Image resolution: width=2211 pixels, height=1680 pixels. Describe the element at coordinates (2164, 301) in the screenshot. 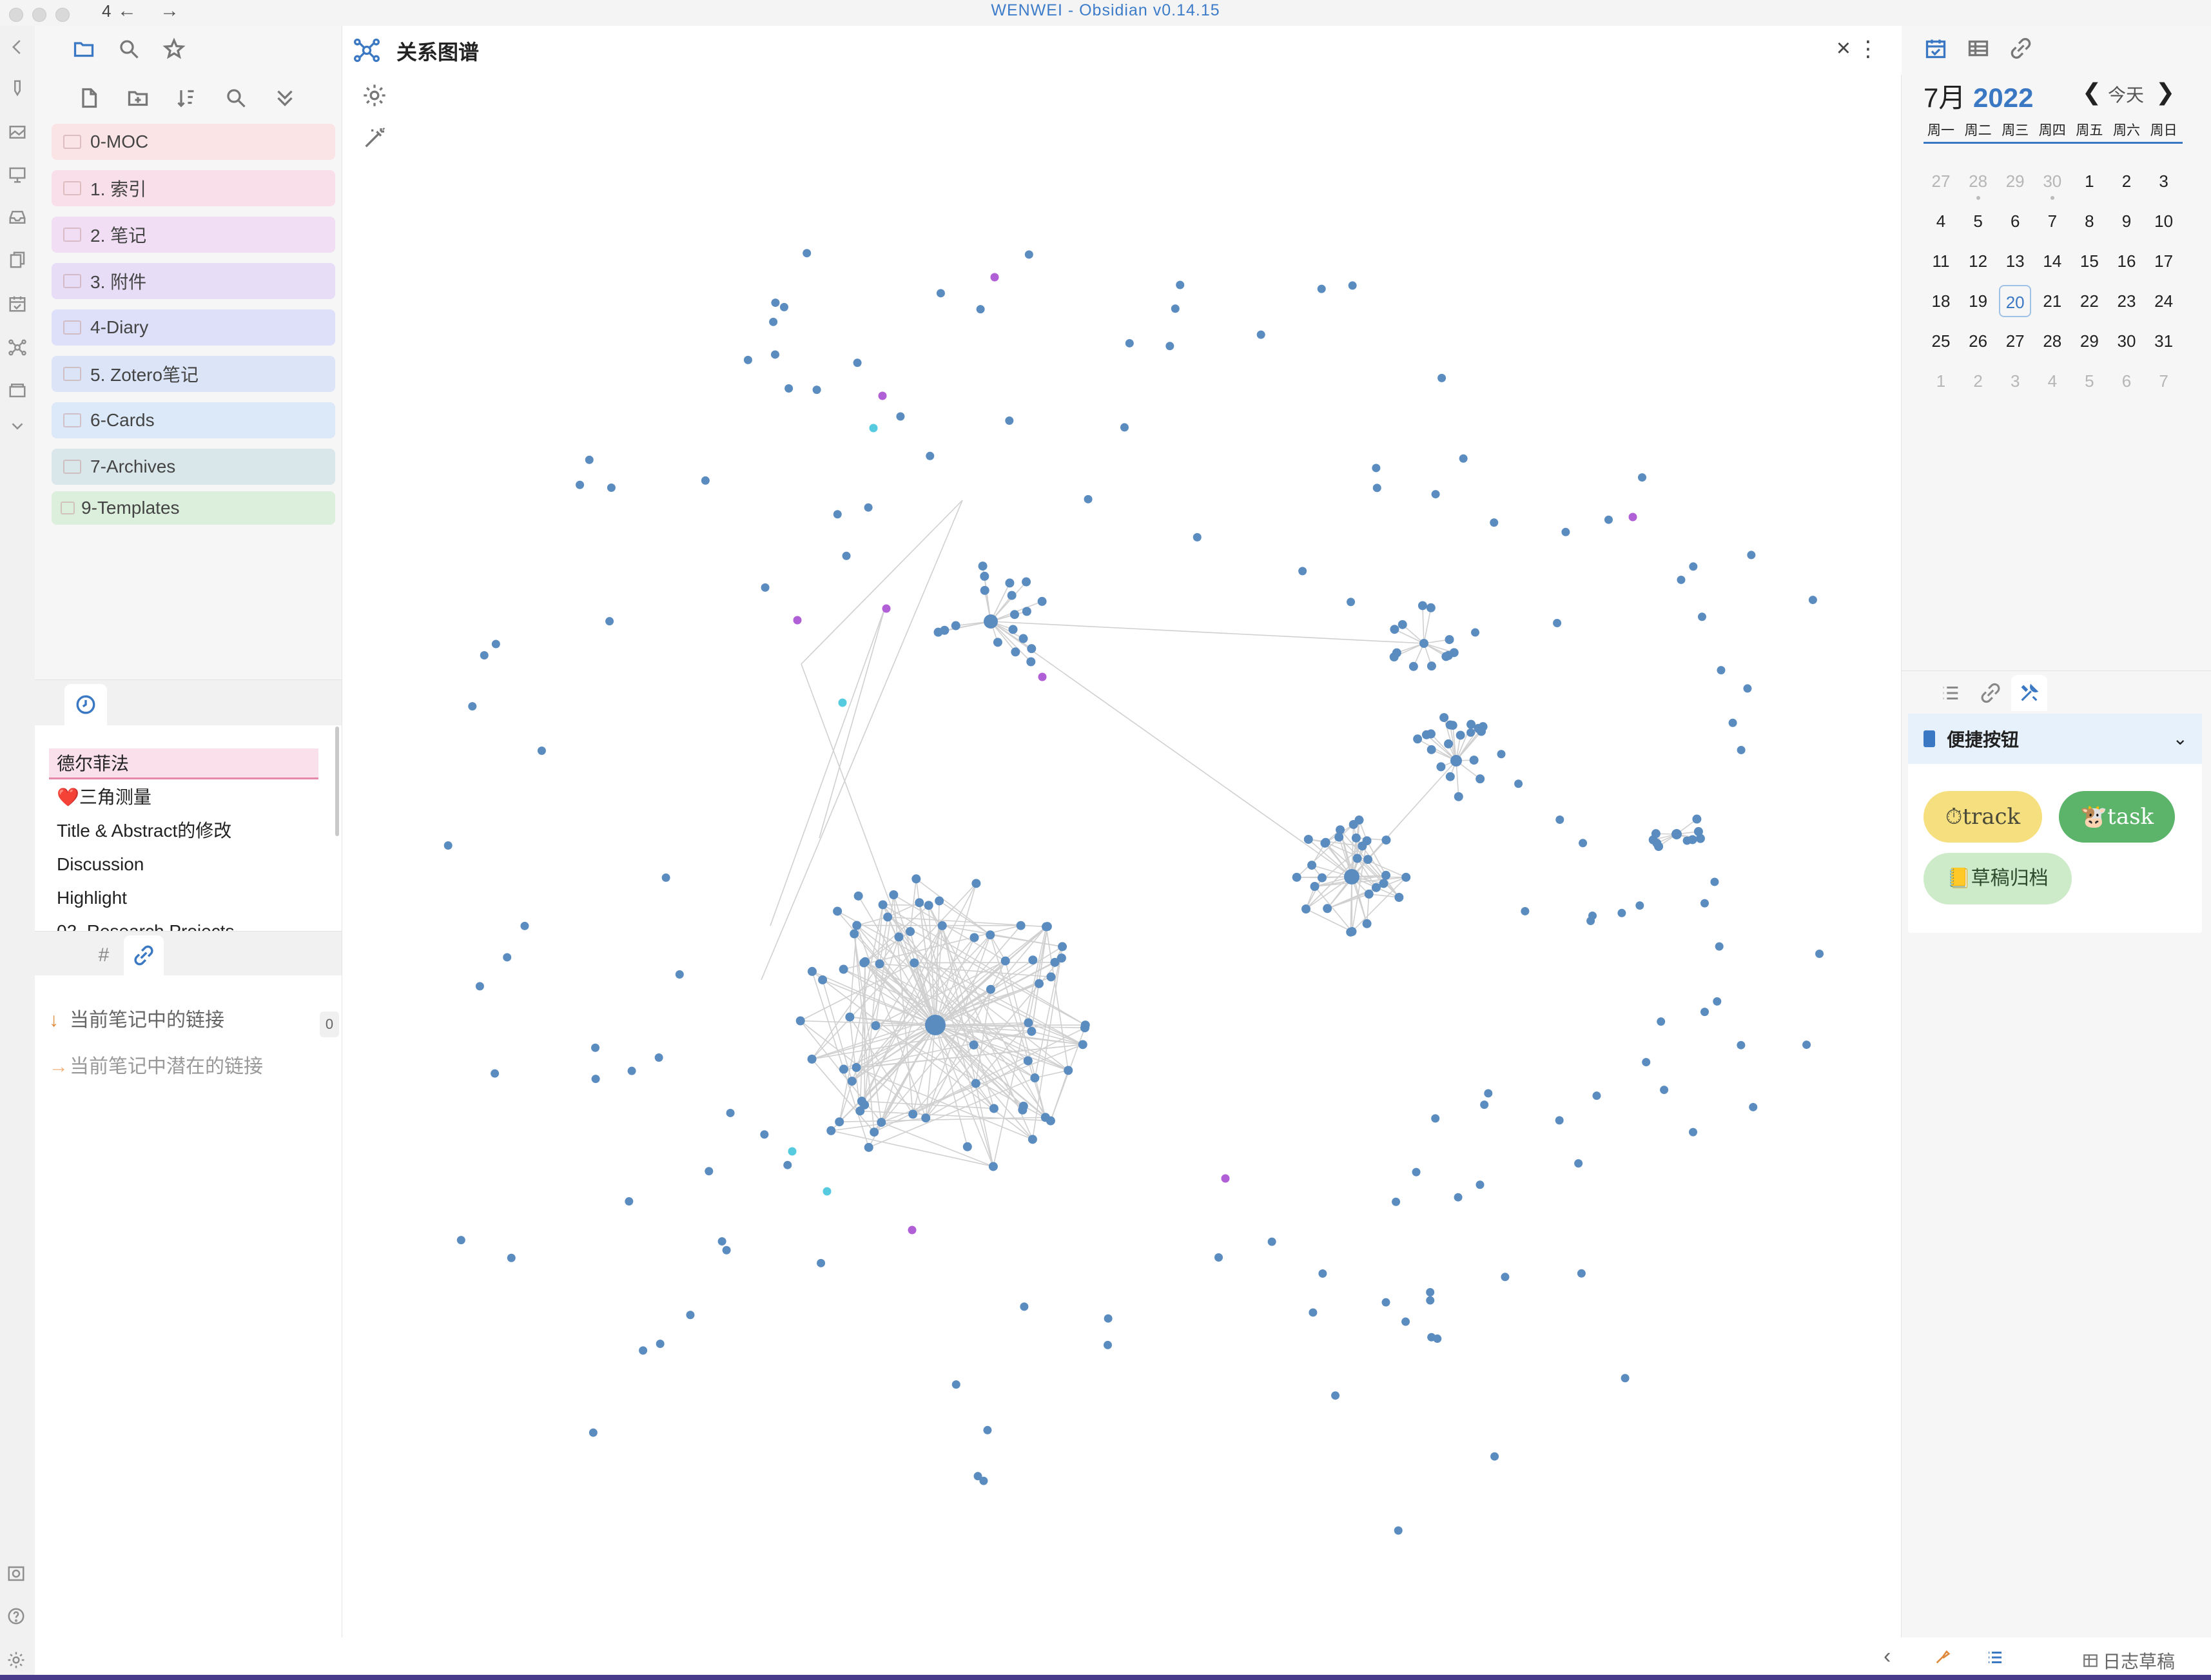

I see `calendar-day: 24` at that location.